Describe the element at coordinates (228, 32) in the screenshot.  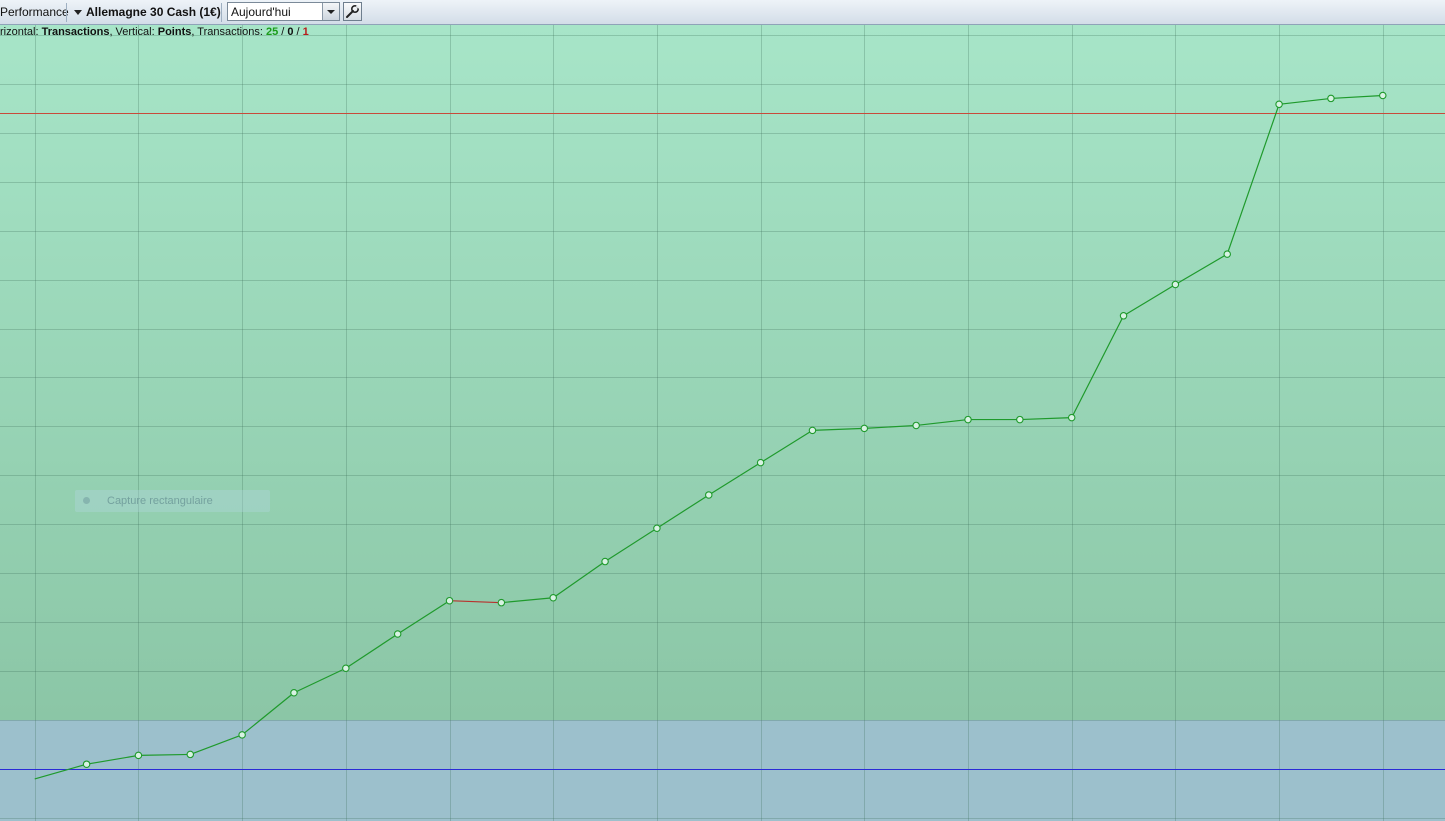
I see `transactions-prefix: , Transactions:` at that location.